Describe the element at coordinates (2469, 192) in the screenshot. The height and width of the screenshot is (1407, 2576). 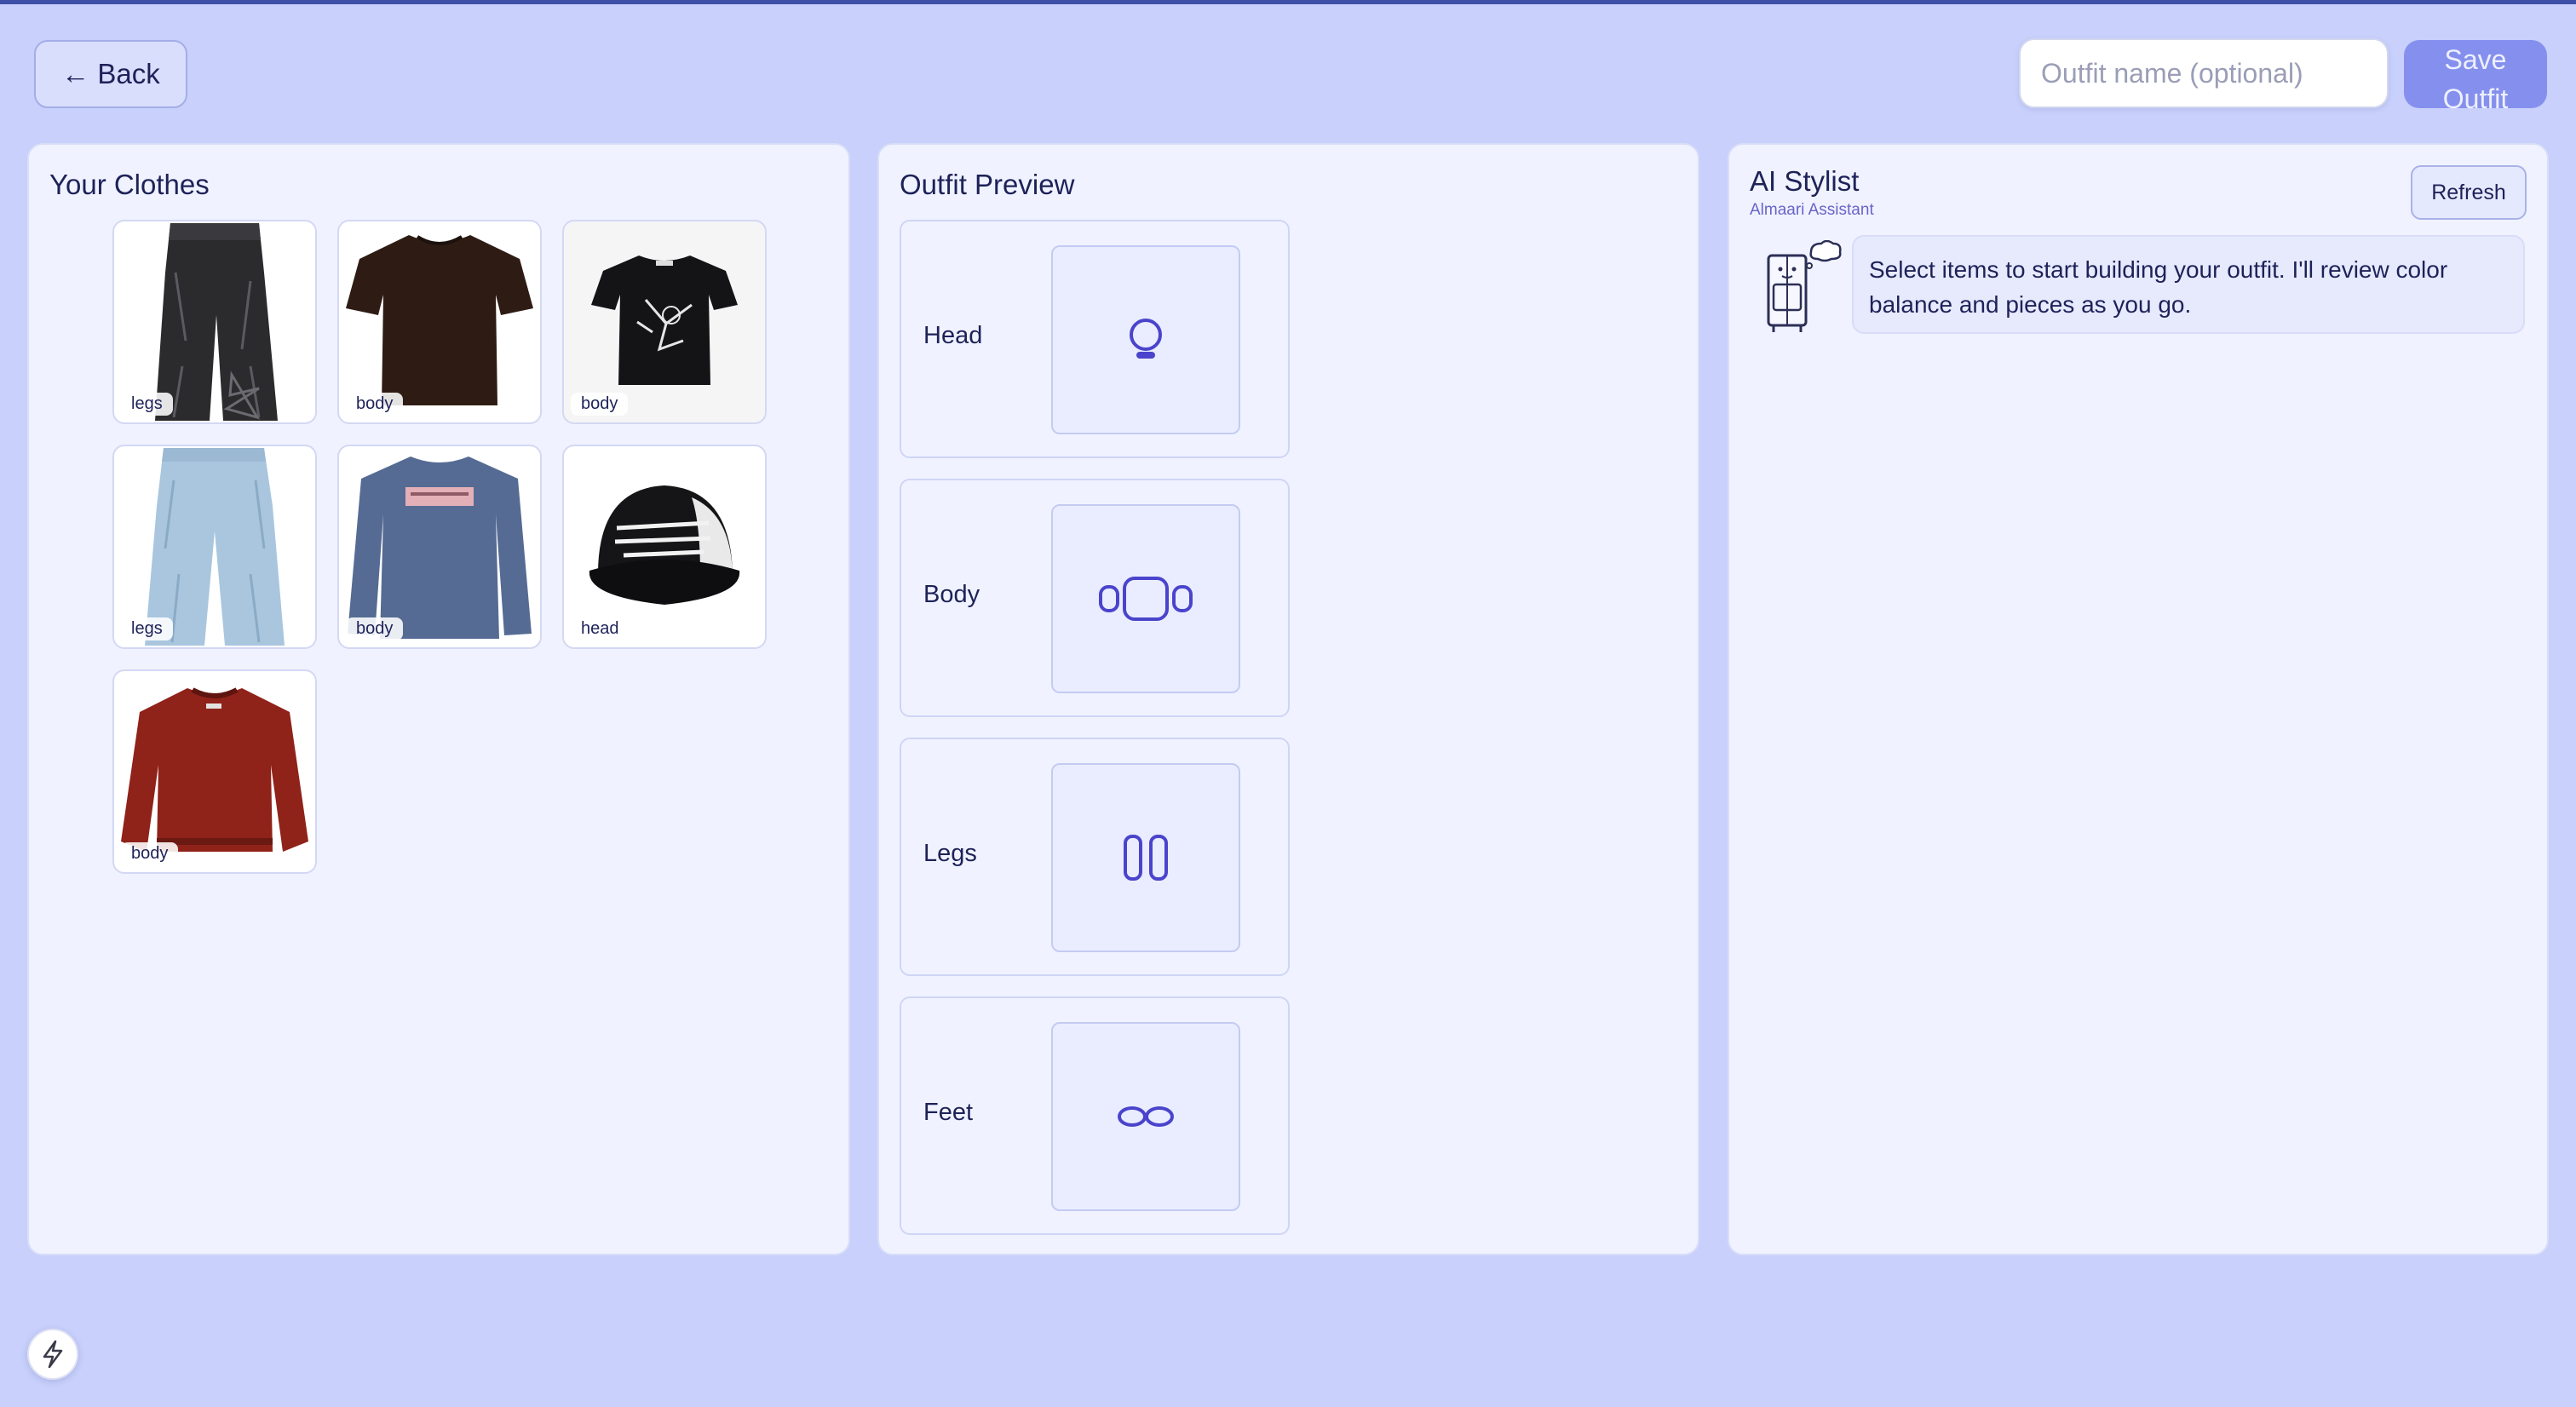
I see `refresh-button: Refresh` at that location.